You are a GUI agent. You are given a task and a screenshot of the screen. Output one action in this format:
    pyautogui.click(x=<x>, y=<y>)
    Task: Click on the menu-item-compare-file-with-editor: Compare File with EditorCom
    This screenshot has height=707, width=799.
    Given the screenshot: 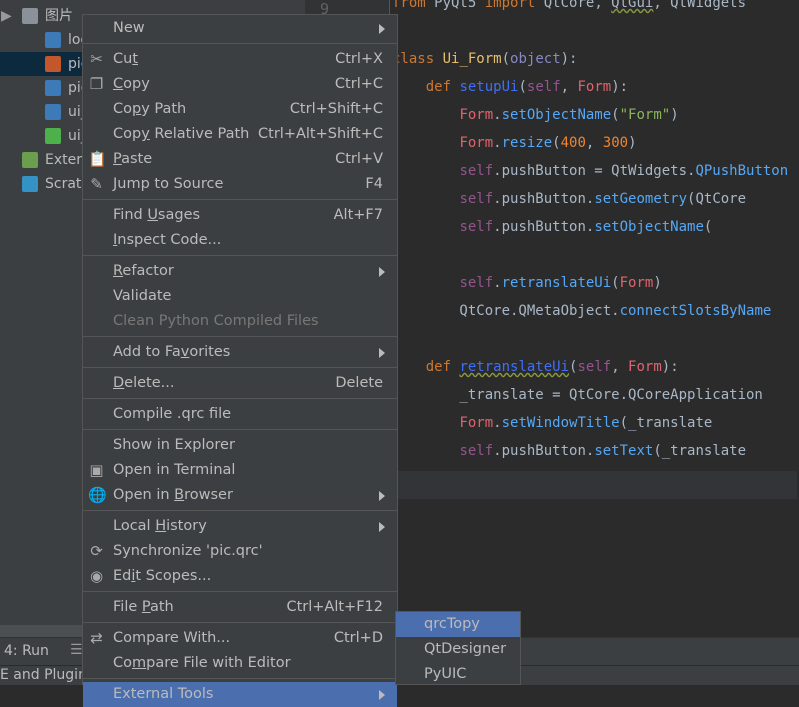 What is the action you would take?
    pyautogui.click(x=240, y=663)
    